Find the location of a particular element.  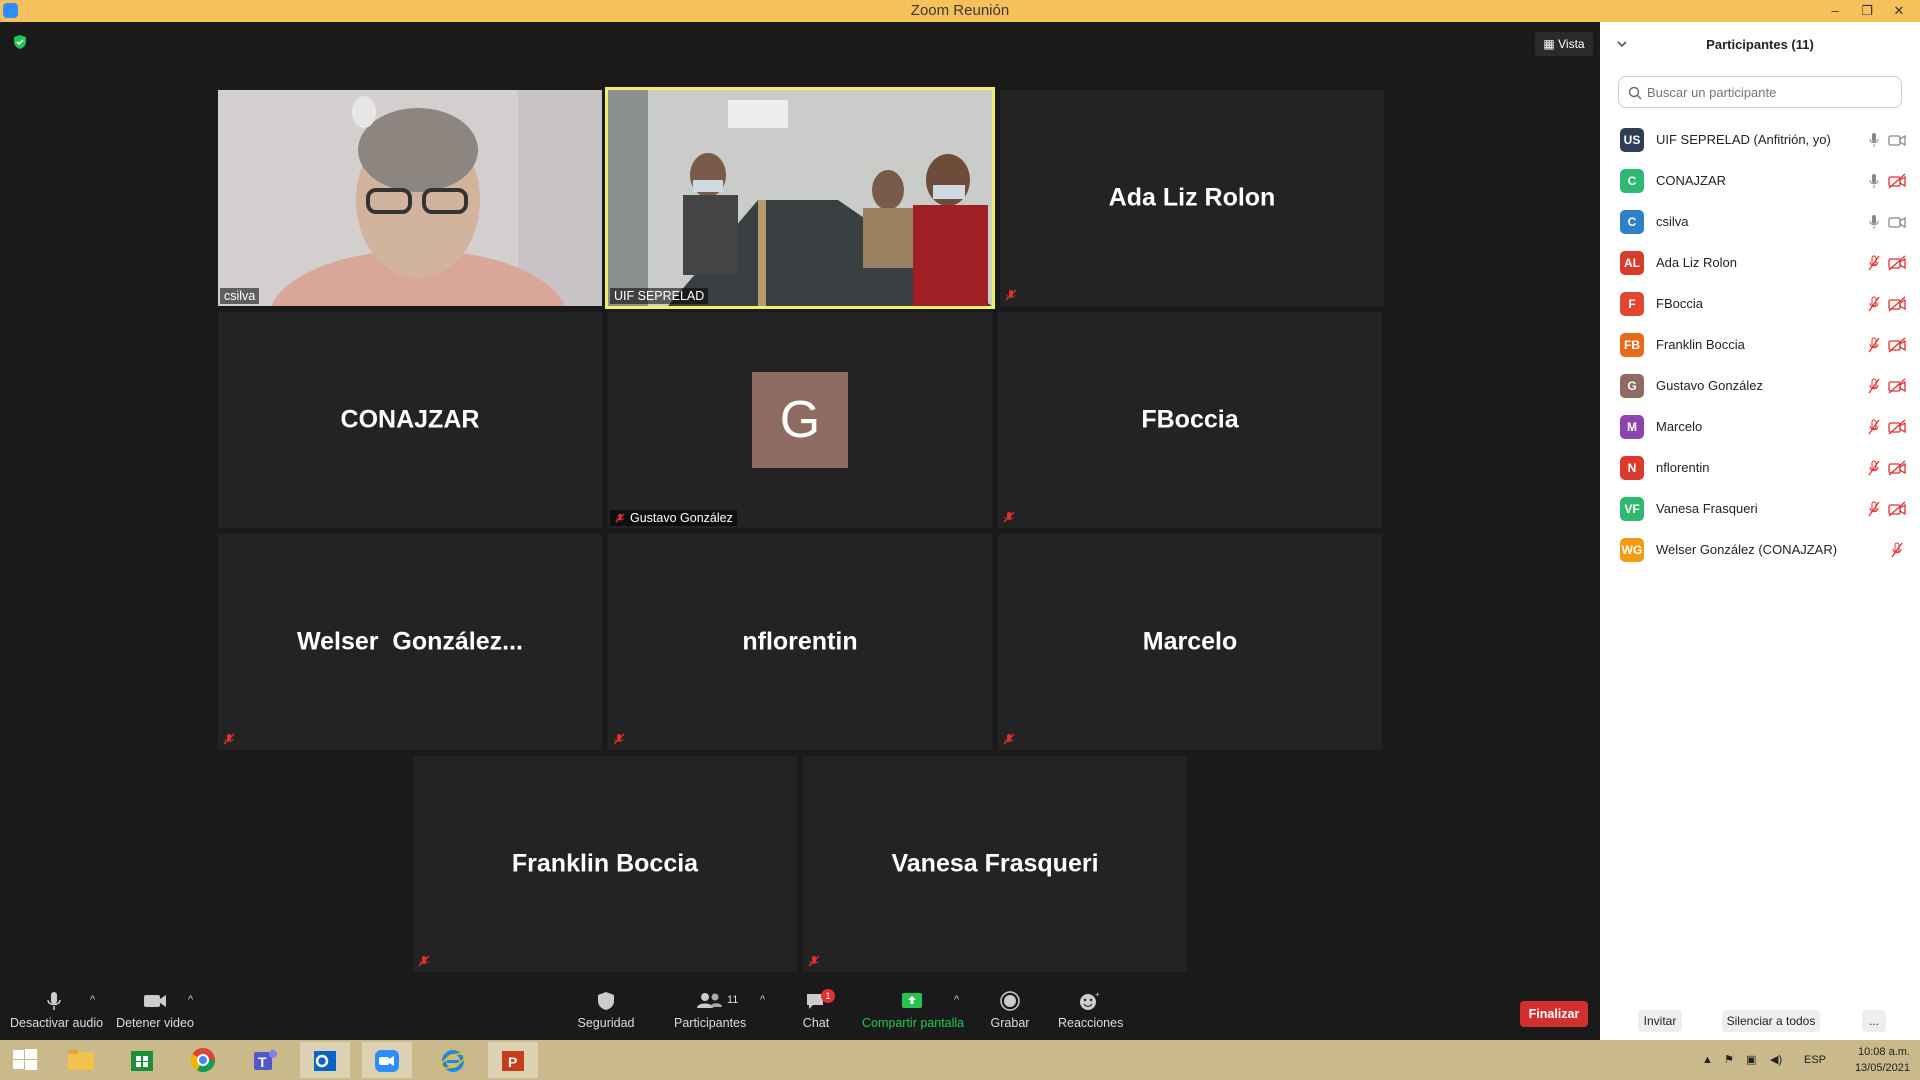

system-clock: 10:08 a.m. 13/05/2021 is located at coordinates (1868, 1060).